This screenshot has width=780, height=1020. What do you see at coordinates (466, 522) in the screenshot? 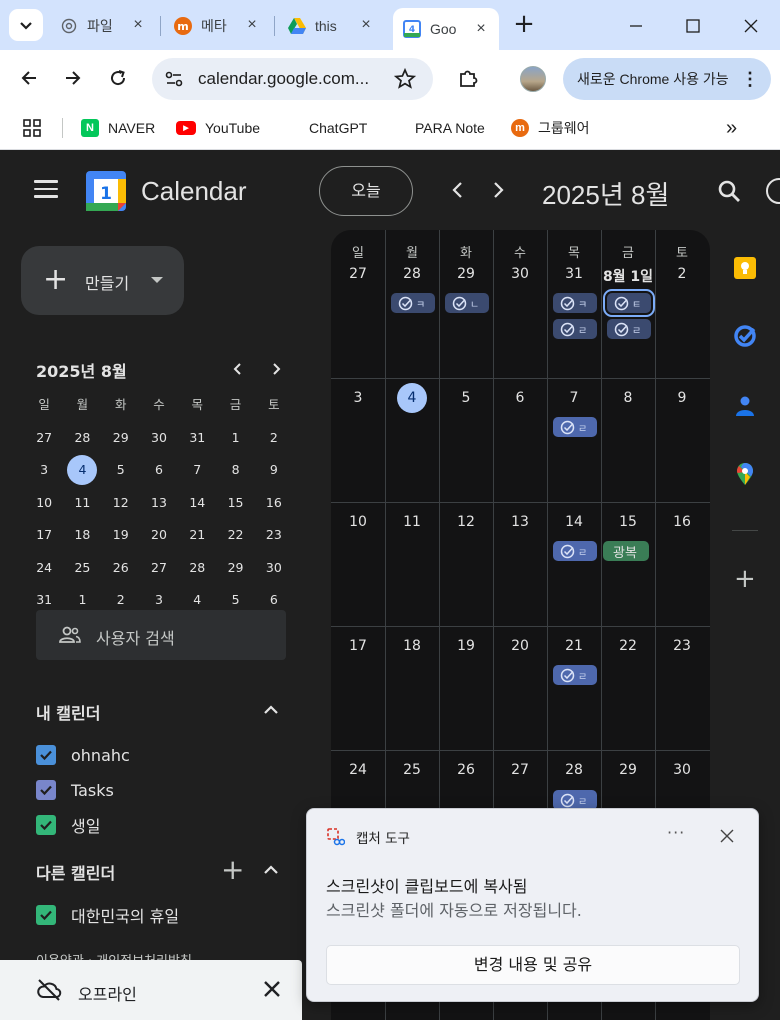
I see `day-number: 12` at bounding box center [466, 522].